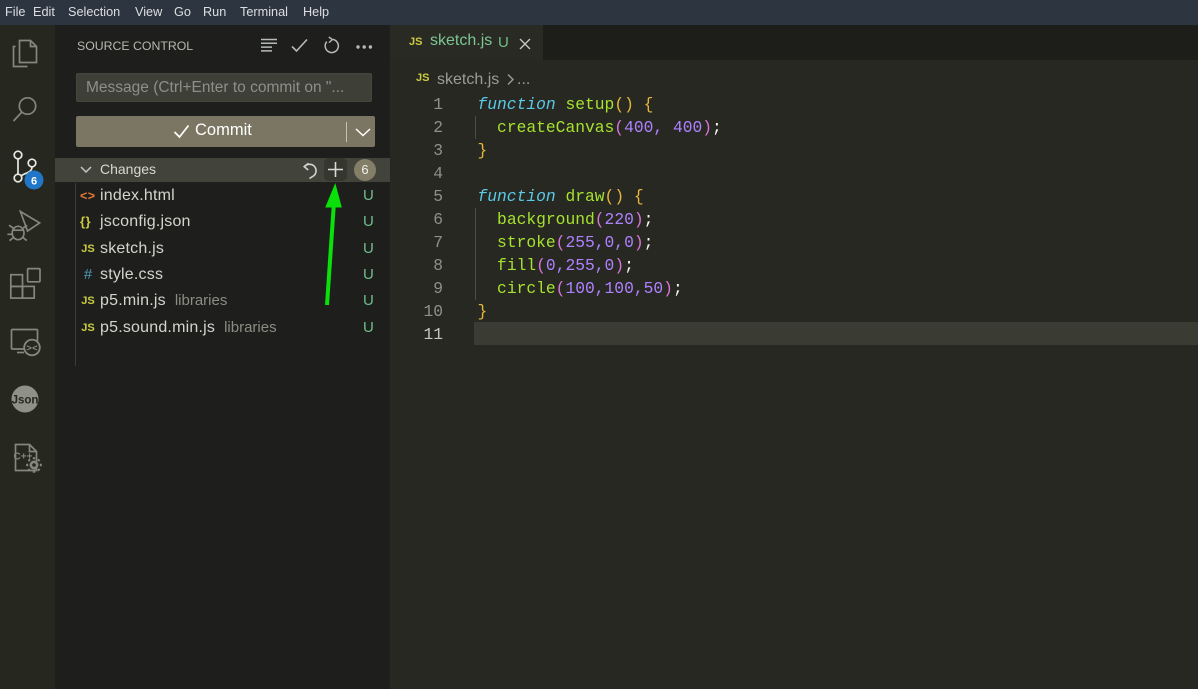  I want to click on svg-text: Json, so click(25, 401).